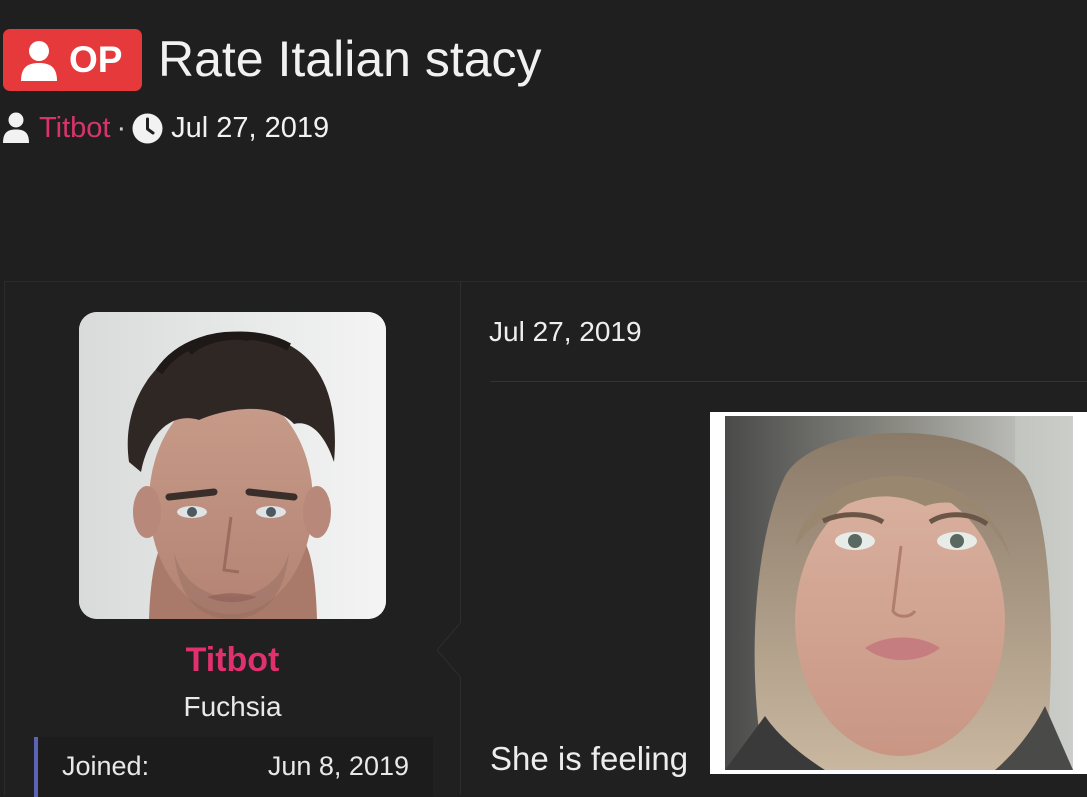 The height and width of the screenshot is (797, 1087). What do you see at coordinates (106, 766) in the screenshot?
I see `joined-label: Joined:` at bounding box center [106, 766].